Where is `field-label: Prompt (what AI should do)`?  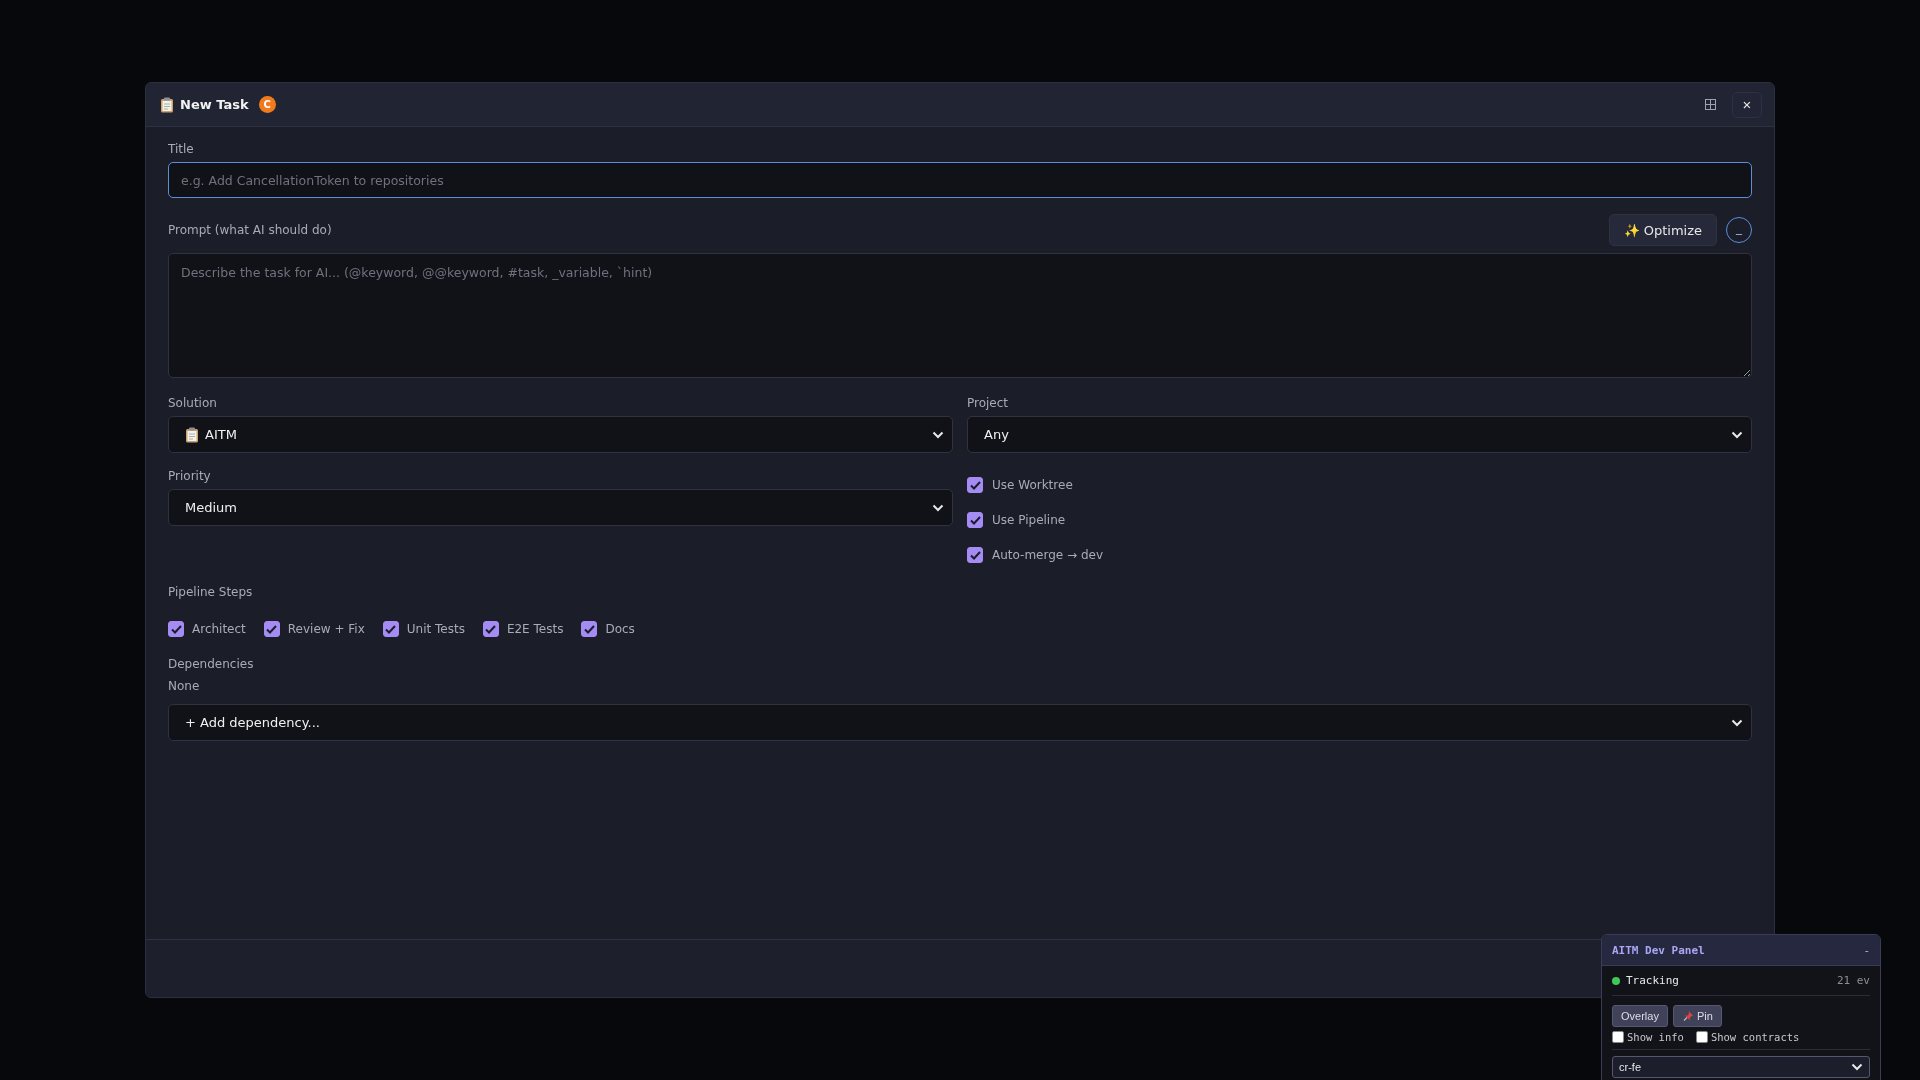
field-label: Prompt (what AI should do) is located at coordinates (250, 230).